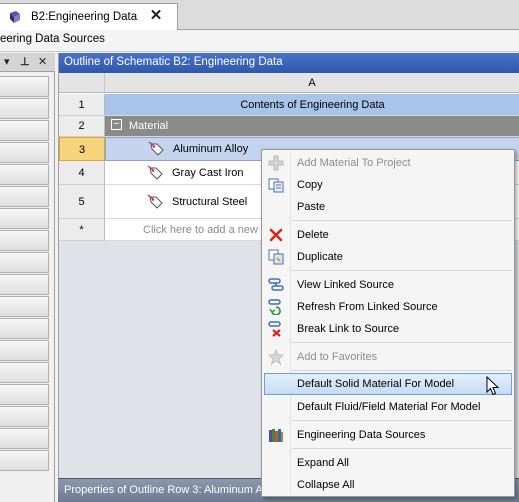 Image resolution: width=519 pixels, height=502 pixels. What do you see at coordinates (52, 39) in the screenshot?
I see `engineering-data-sources-button: eering Data Sources` at bounding box center [52, 39].